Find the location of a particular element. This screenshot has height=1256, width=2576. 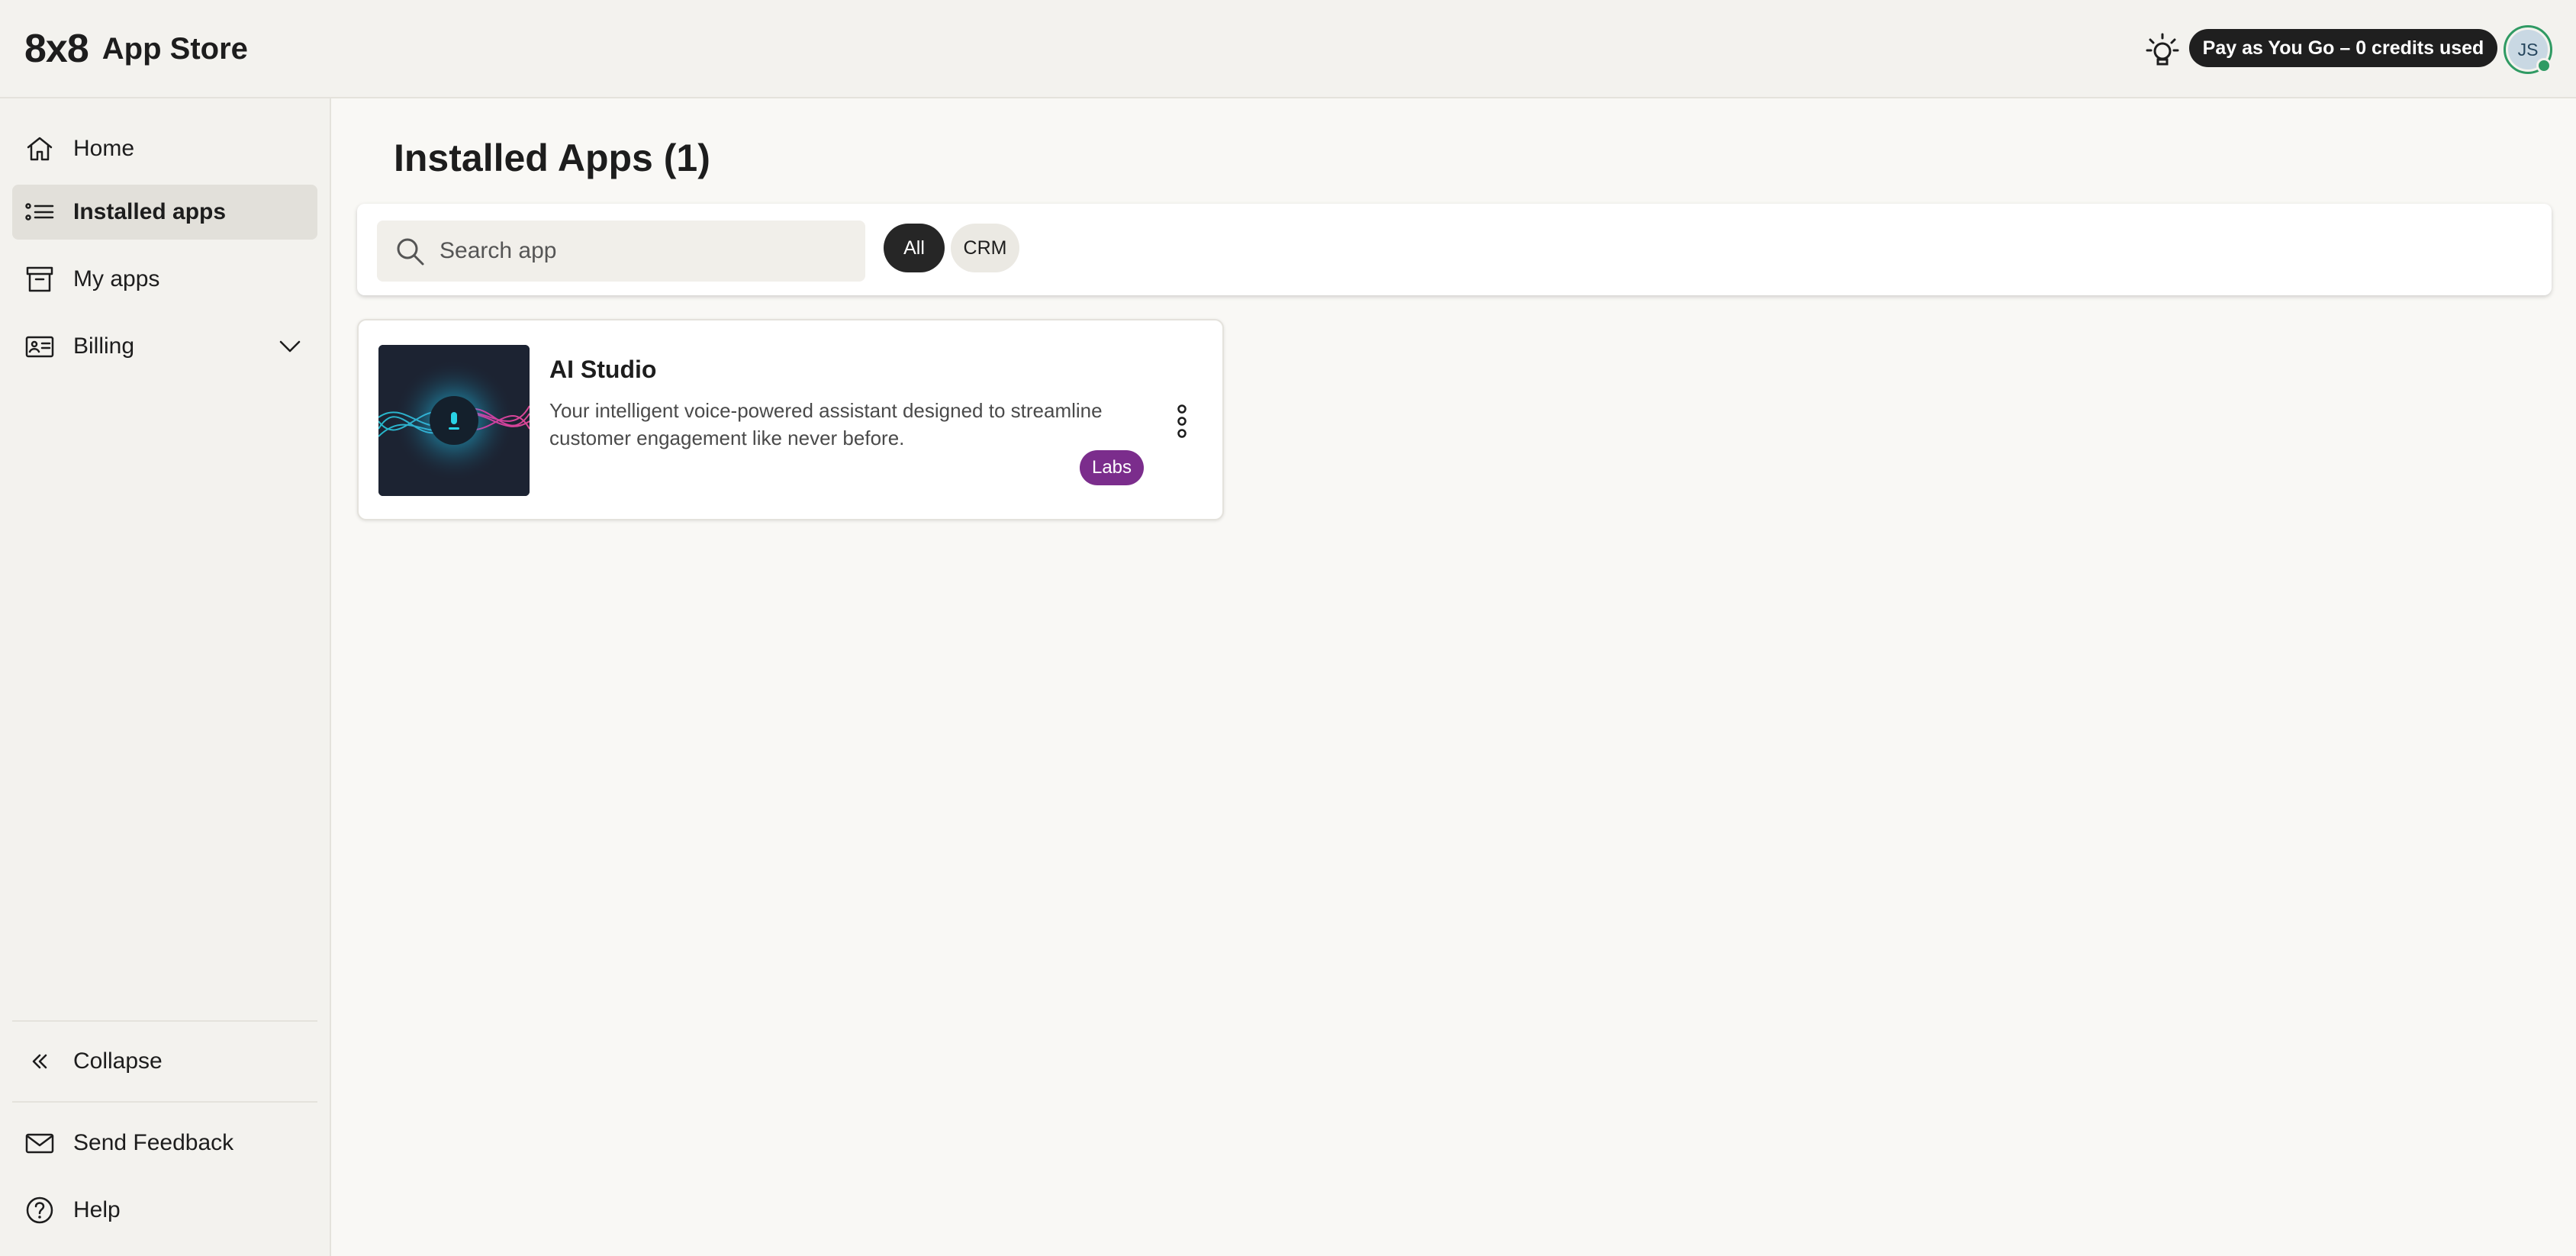

brand: 8x8 App Store is located at coordinates (136, 49).